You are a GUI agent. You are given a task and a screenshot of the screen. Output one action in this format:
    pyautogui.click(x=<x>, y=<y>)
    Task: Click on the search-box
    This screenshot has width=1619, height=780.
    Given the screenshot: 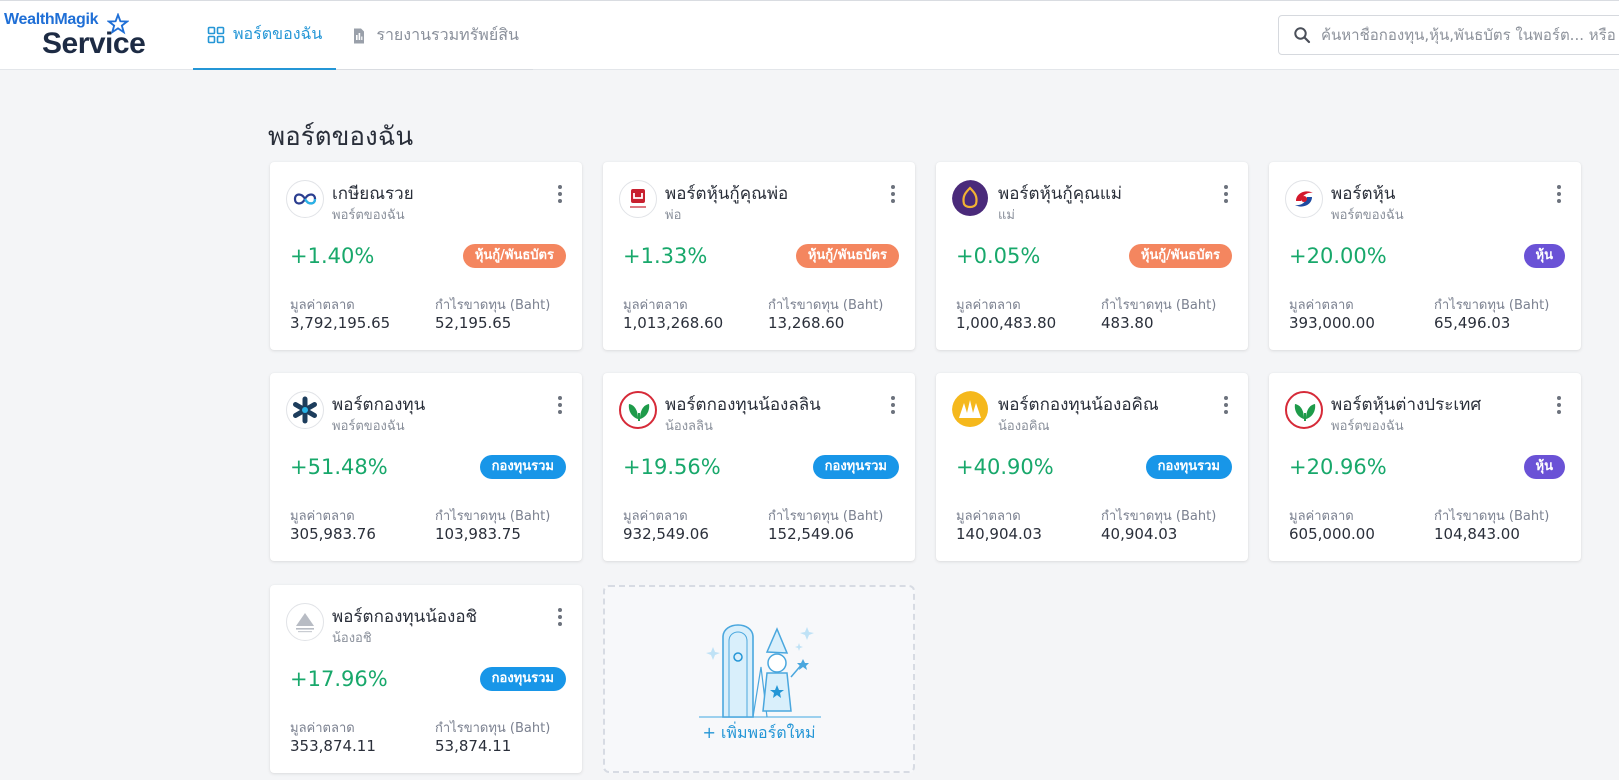 What is the action you would take?
    pyautogui.click(x=1448, y=35)
    